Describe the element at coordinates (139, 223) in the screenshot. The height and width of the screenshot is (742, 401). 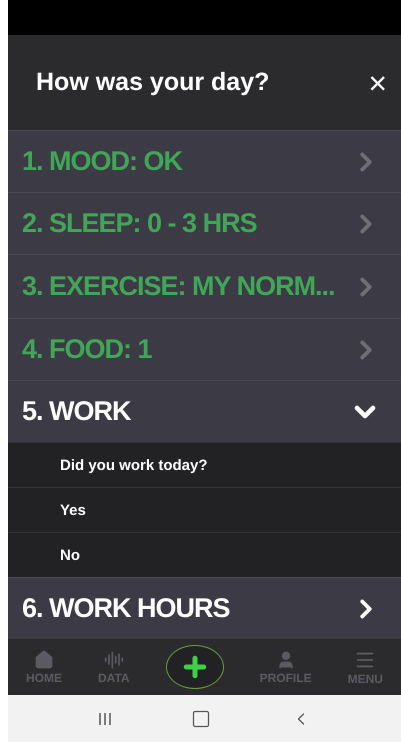
I see `question-label: 2. SLEEP: 0 - 3 HRS` at that location.